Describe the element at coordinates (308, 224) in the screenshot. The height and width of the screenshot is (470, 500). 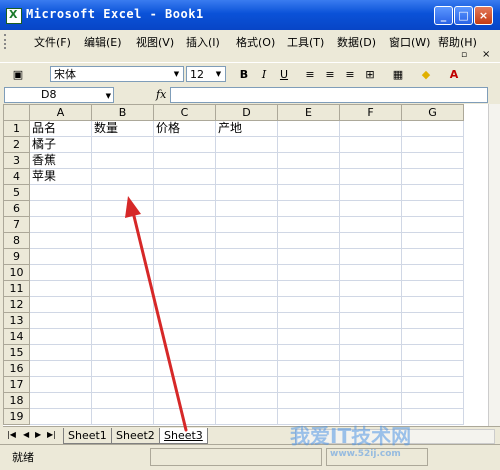
I see `cell-e7` at that location.